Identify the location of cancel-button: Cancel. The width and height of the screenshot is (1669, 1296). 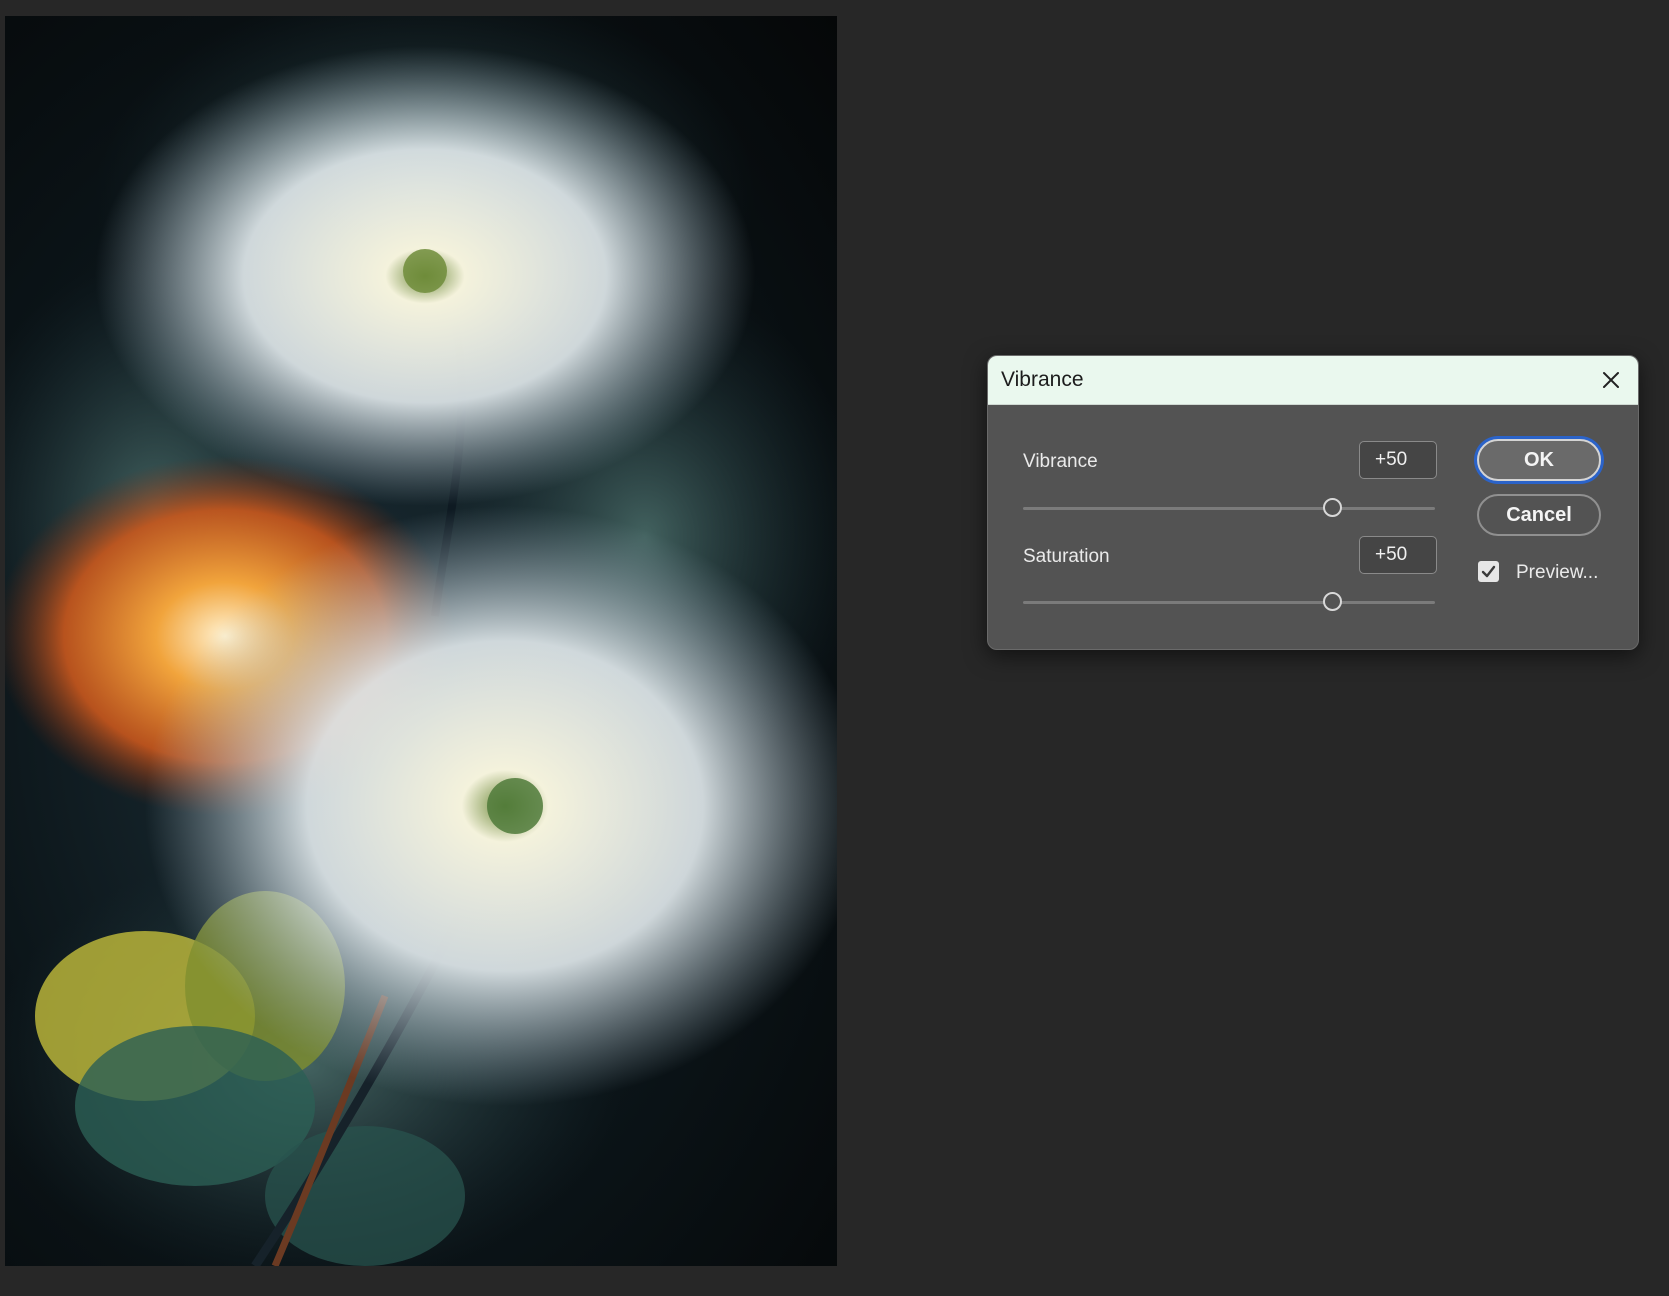
(1539, 515).